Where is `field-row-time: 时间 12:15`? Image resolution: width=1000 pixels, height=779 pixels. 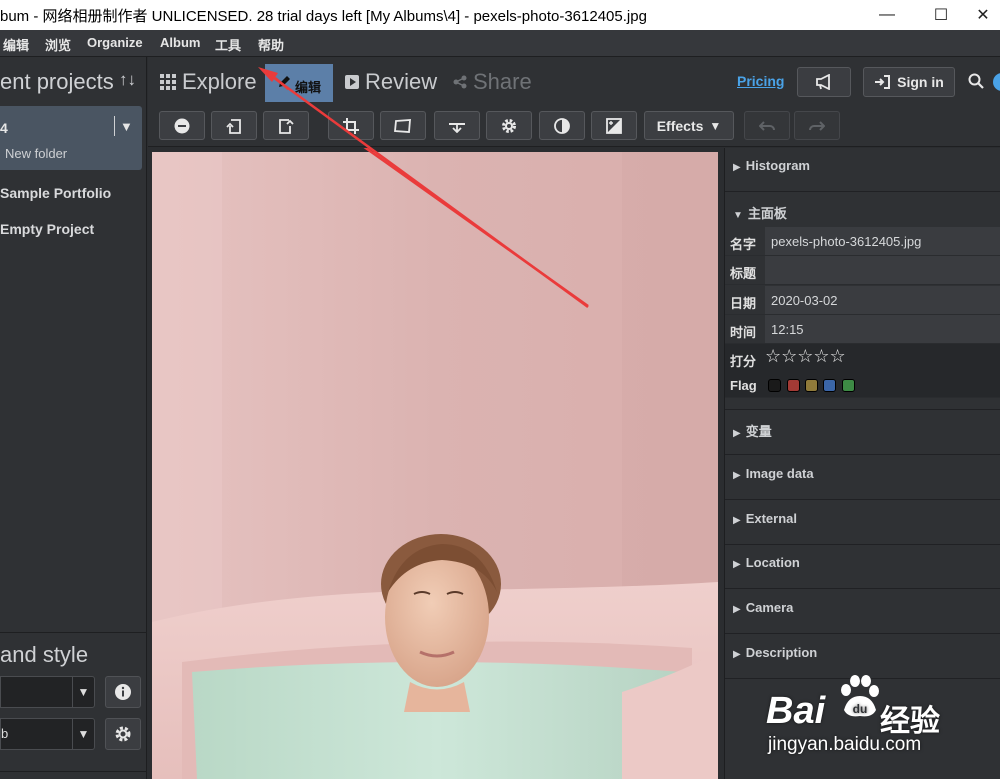
field-row-time: 时间 12:15 is located at coordinates (862, 329).